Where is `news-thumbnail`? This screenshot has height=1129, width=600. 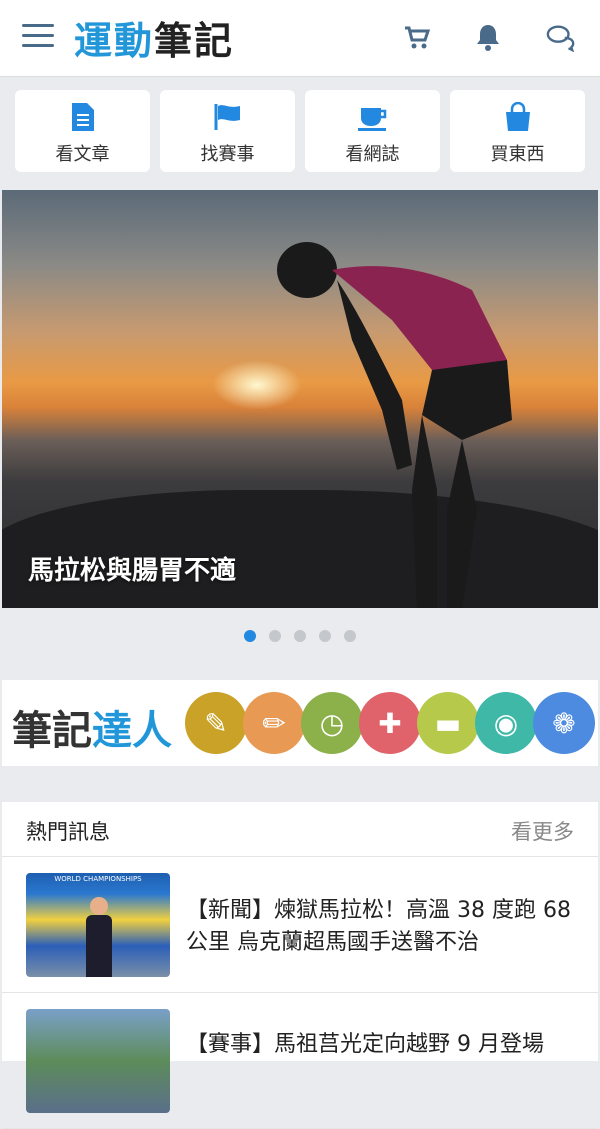
news-thumbnail is located at coordinates (98, 1061).